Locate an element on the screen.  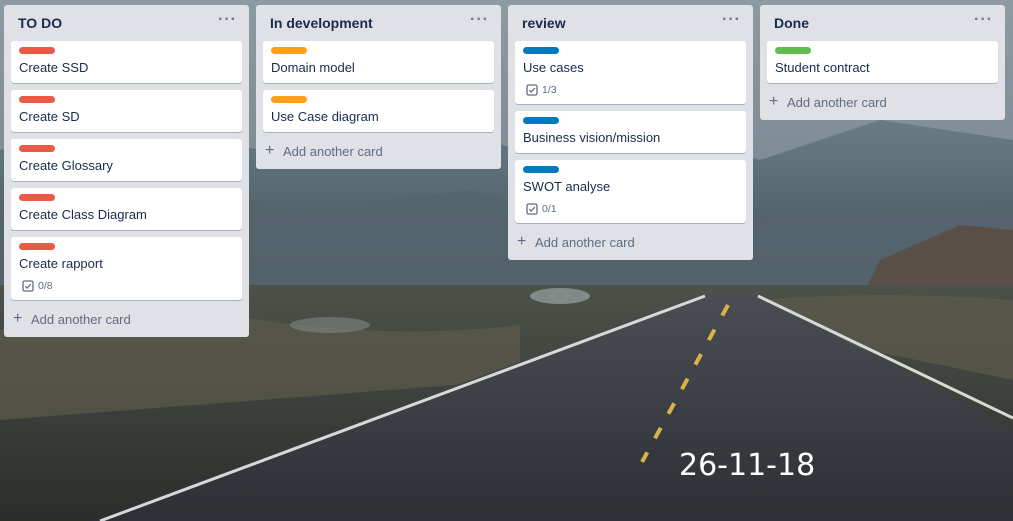
card-title: Create Glossary is located at coordinates (66, 165).